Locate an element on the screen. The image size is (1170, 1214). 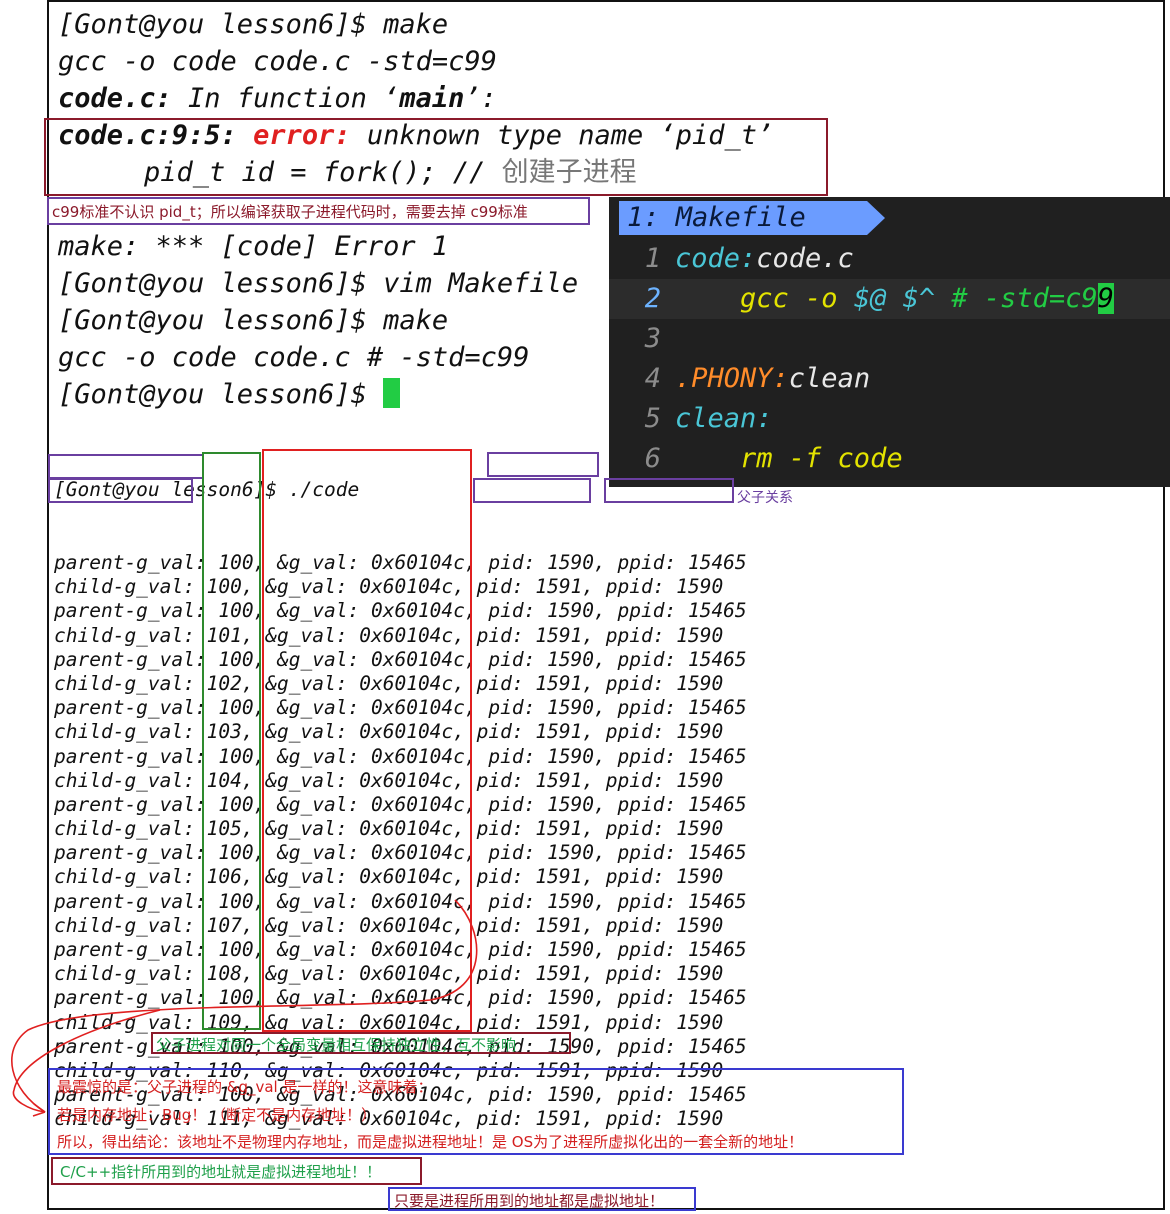
conclusion-line-1: 最震惊的是：父子进程的 &g_val 是一样的！这意味着： is located at coordinates (245, 1087).